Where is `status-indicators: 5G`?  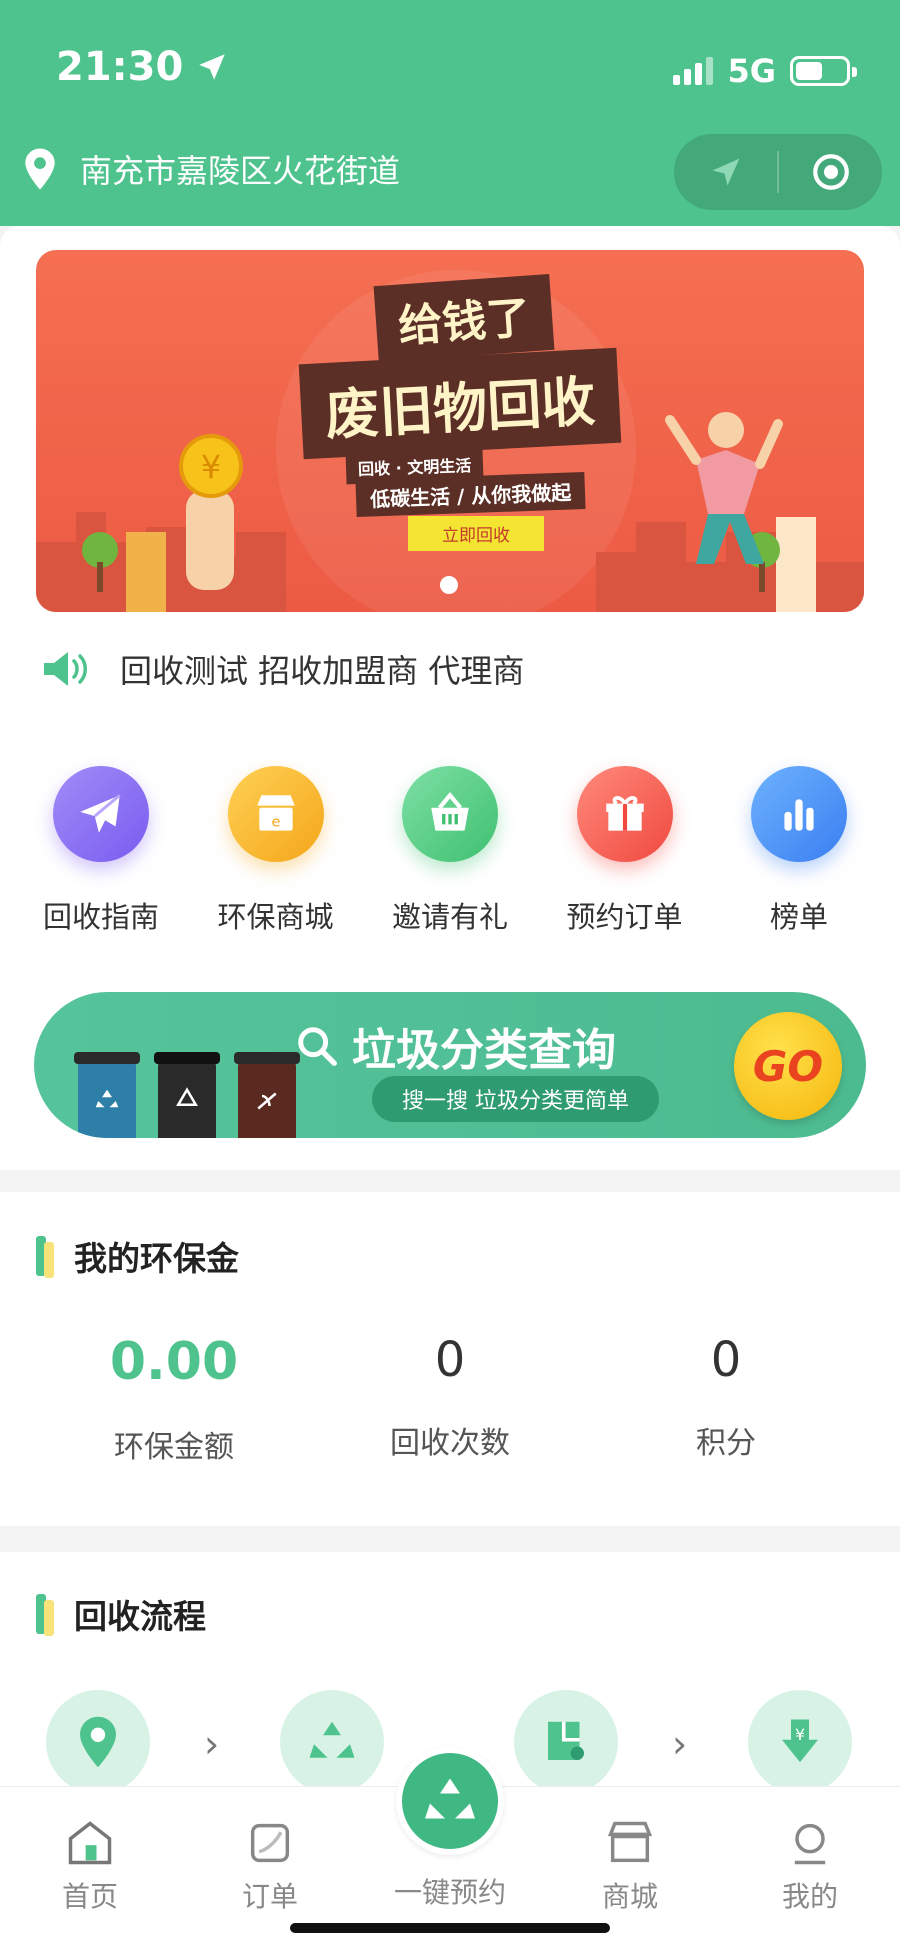
status-indicators: 5G is located at coordinates (765, 71).